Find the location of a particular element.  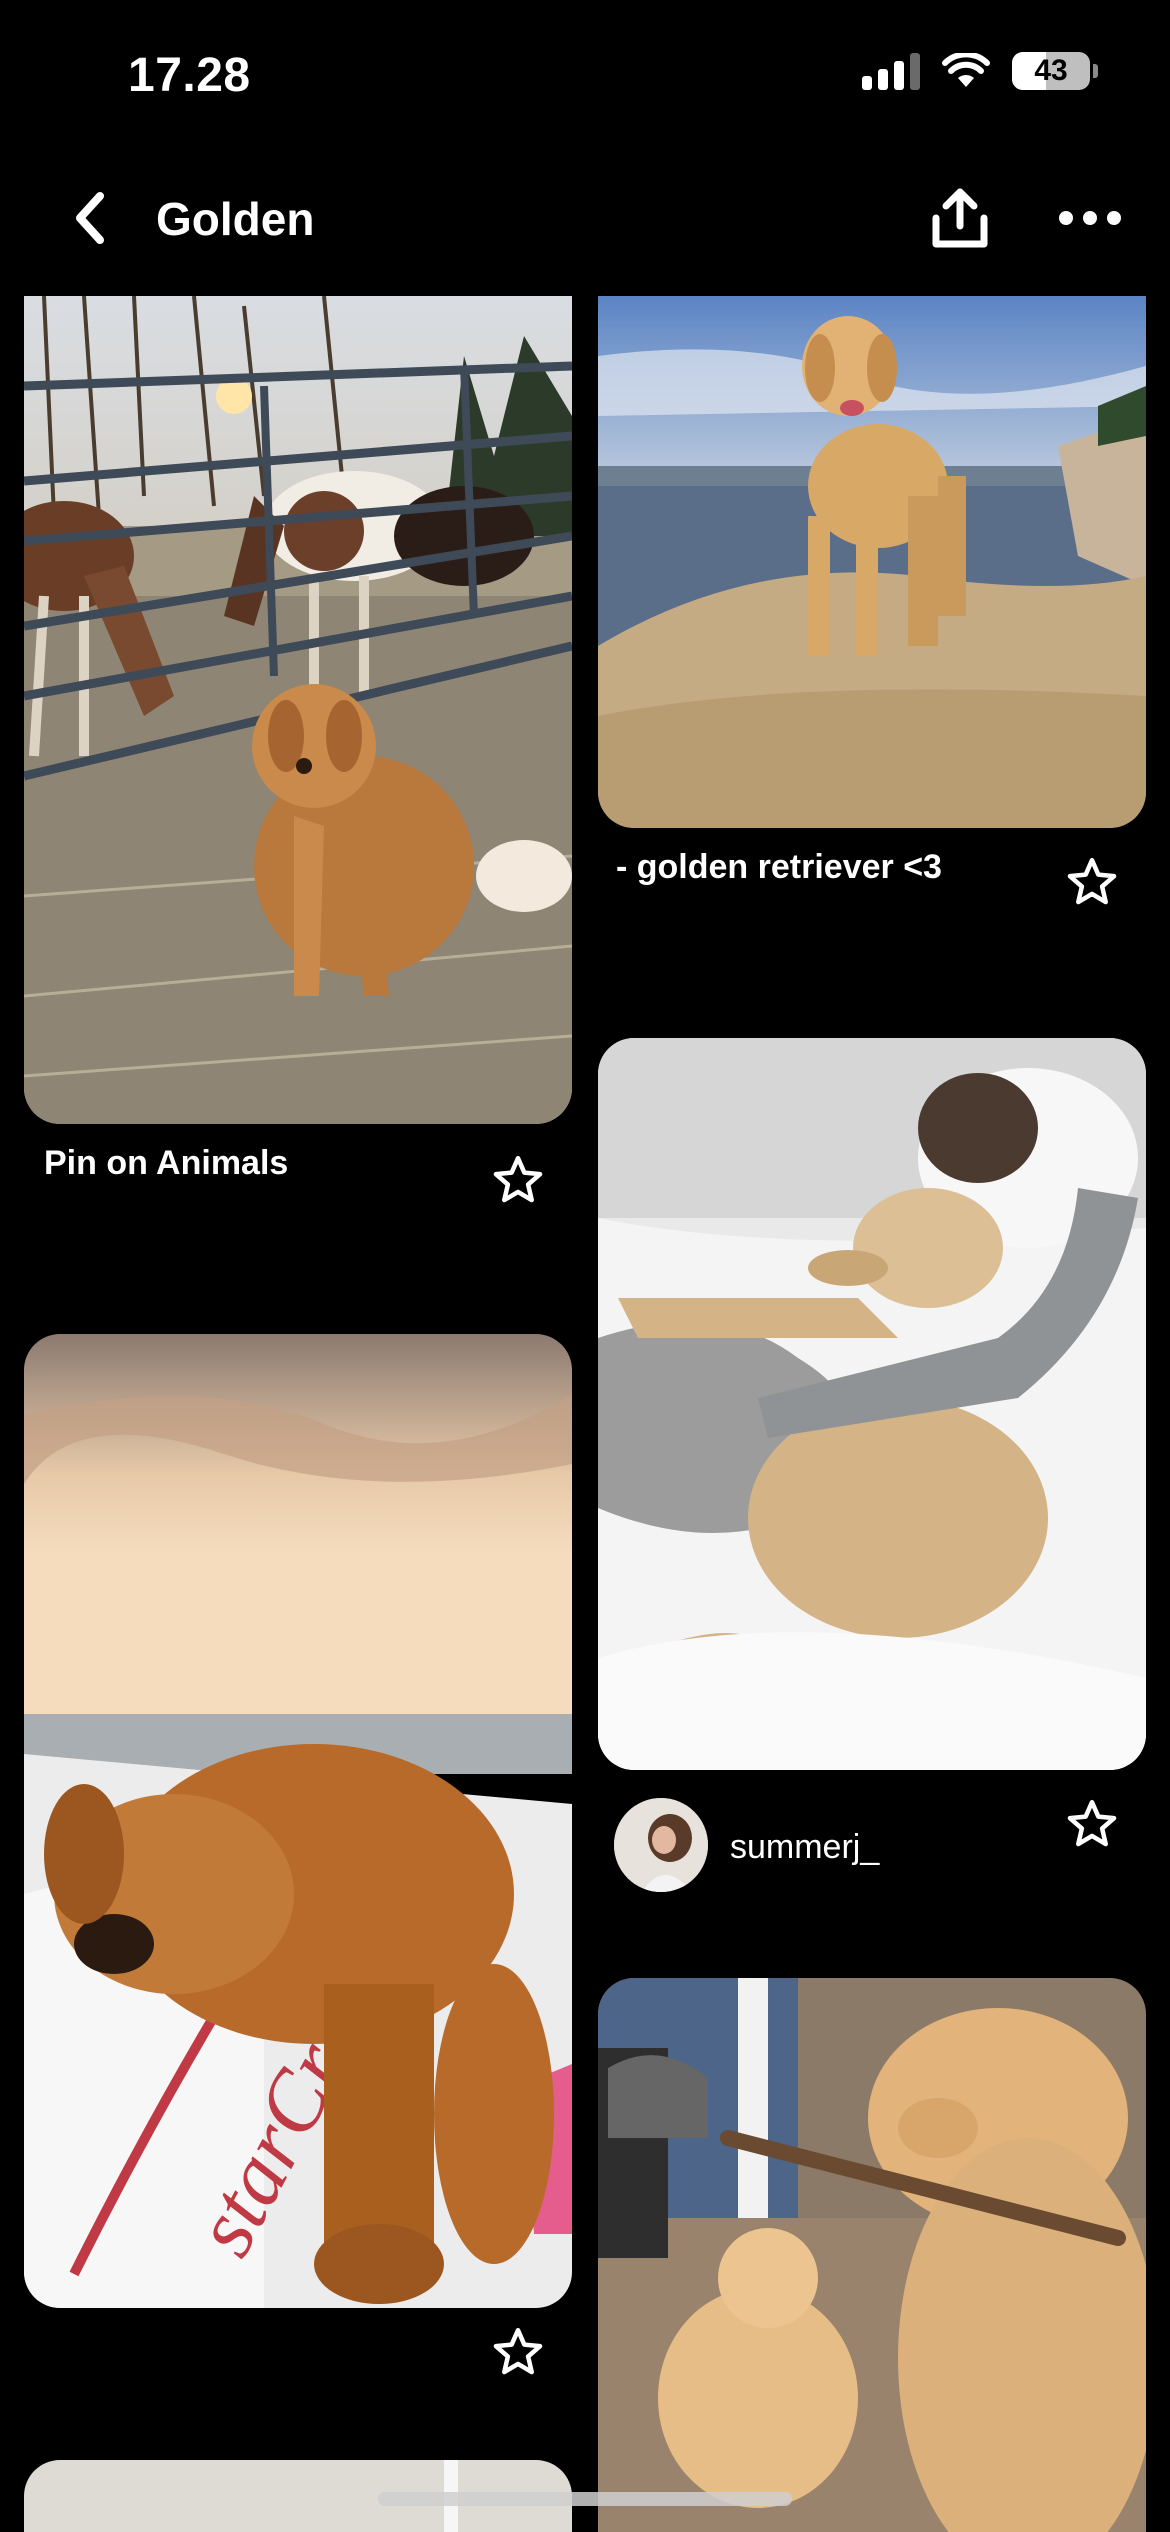

pin-username: summerj_ is located at coordinates (804, 1847).